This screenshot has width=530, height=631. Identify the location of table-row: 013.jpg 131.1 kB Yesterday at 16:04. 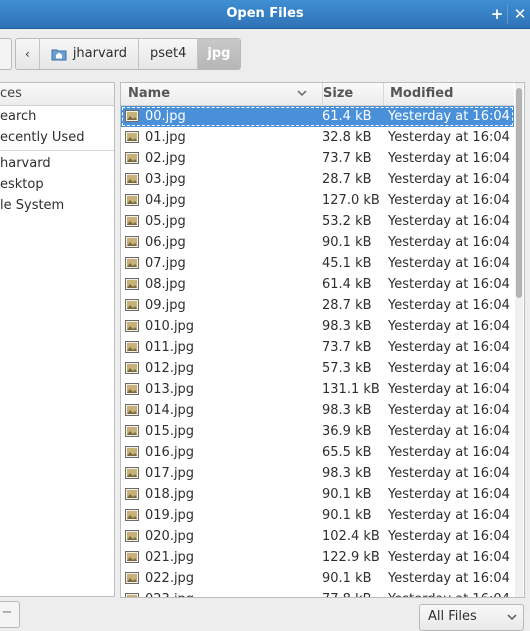
(317, 389).